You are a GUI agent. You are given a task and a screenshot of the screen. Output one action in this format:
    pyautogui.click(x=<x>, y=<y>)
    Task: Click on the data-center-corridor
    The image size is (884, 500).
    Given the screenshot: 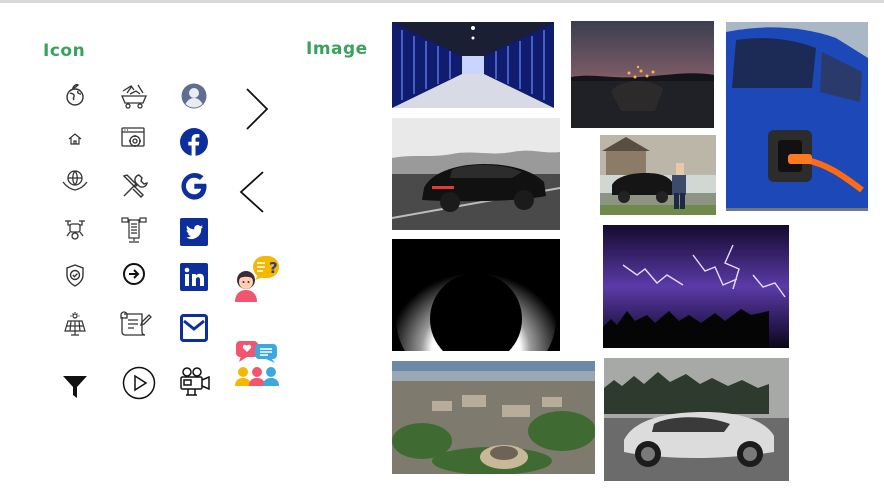 What is the action you would take?
    pyautogui.click(x=473, y=65)
    